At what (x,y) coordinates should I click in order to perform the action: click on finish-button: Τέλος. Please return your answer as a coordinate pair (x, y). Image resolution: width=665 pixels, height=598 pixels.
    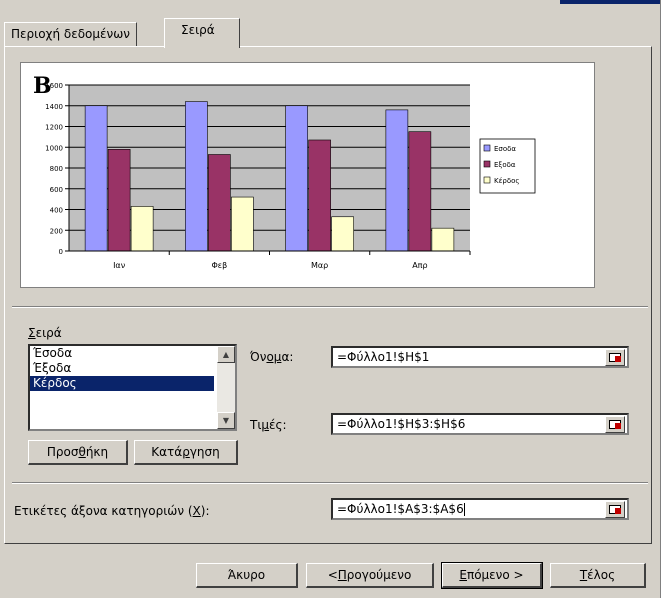
    Looking at the image, I should click on (598, 575).